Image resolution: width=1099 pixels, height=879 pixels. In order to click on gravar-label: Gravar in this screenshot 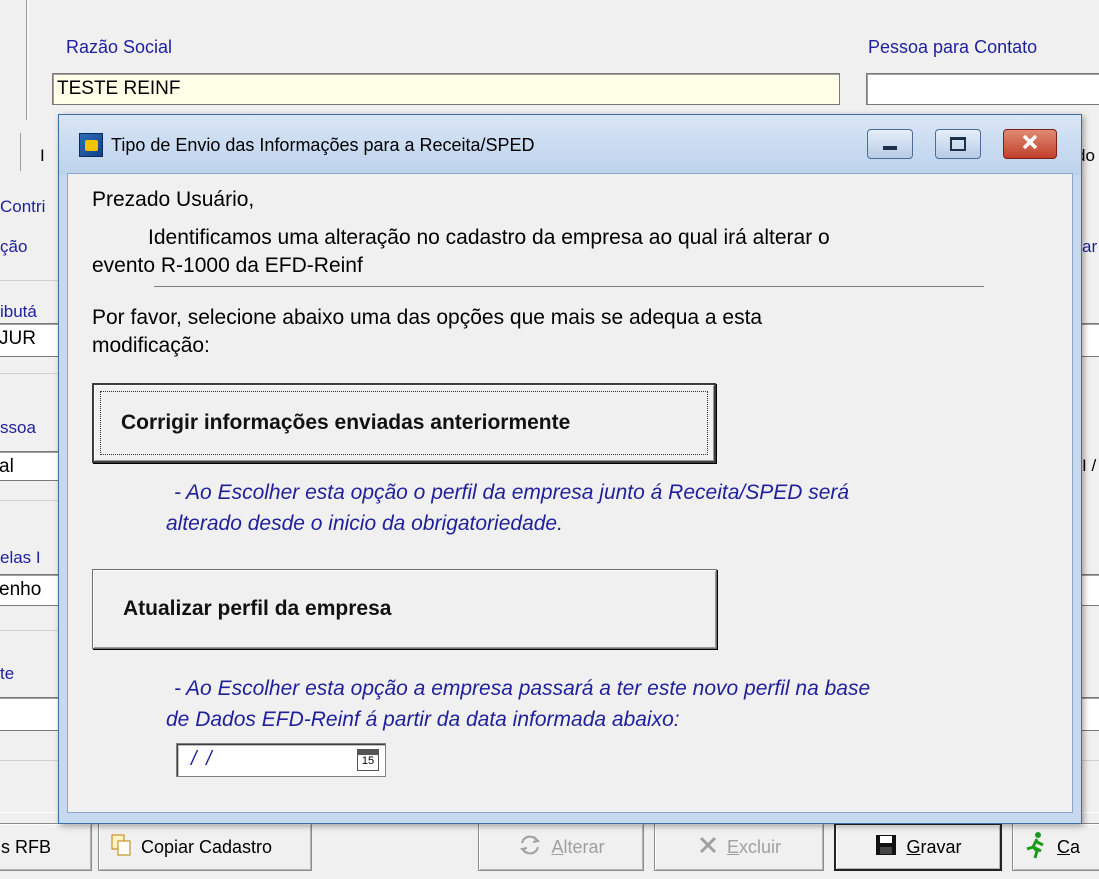, I will do `click(934, 846)`.